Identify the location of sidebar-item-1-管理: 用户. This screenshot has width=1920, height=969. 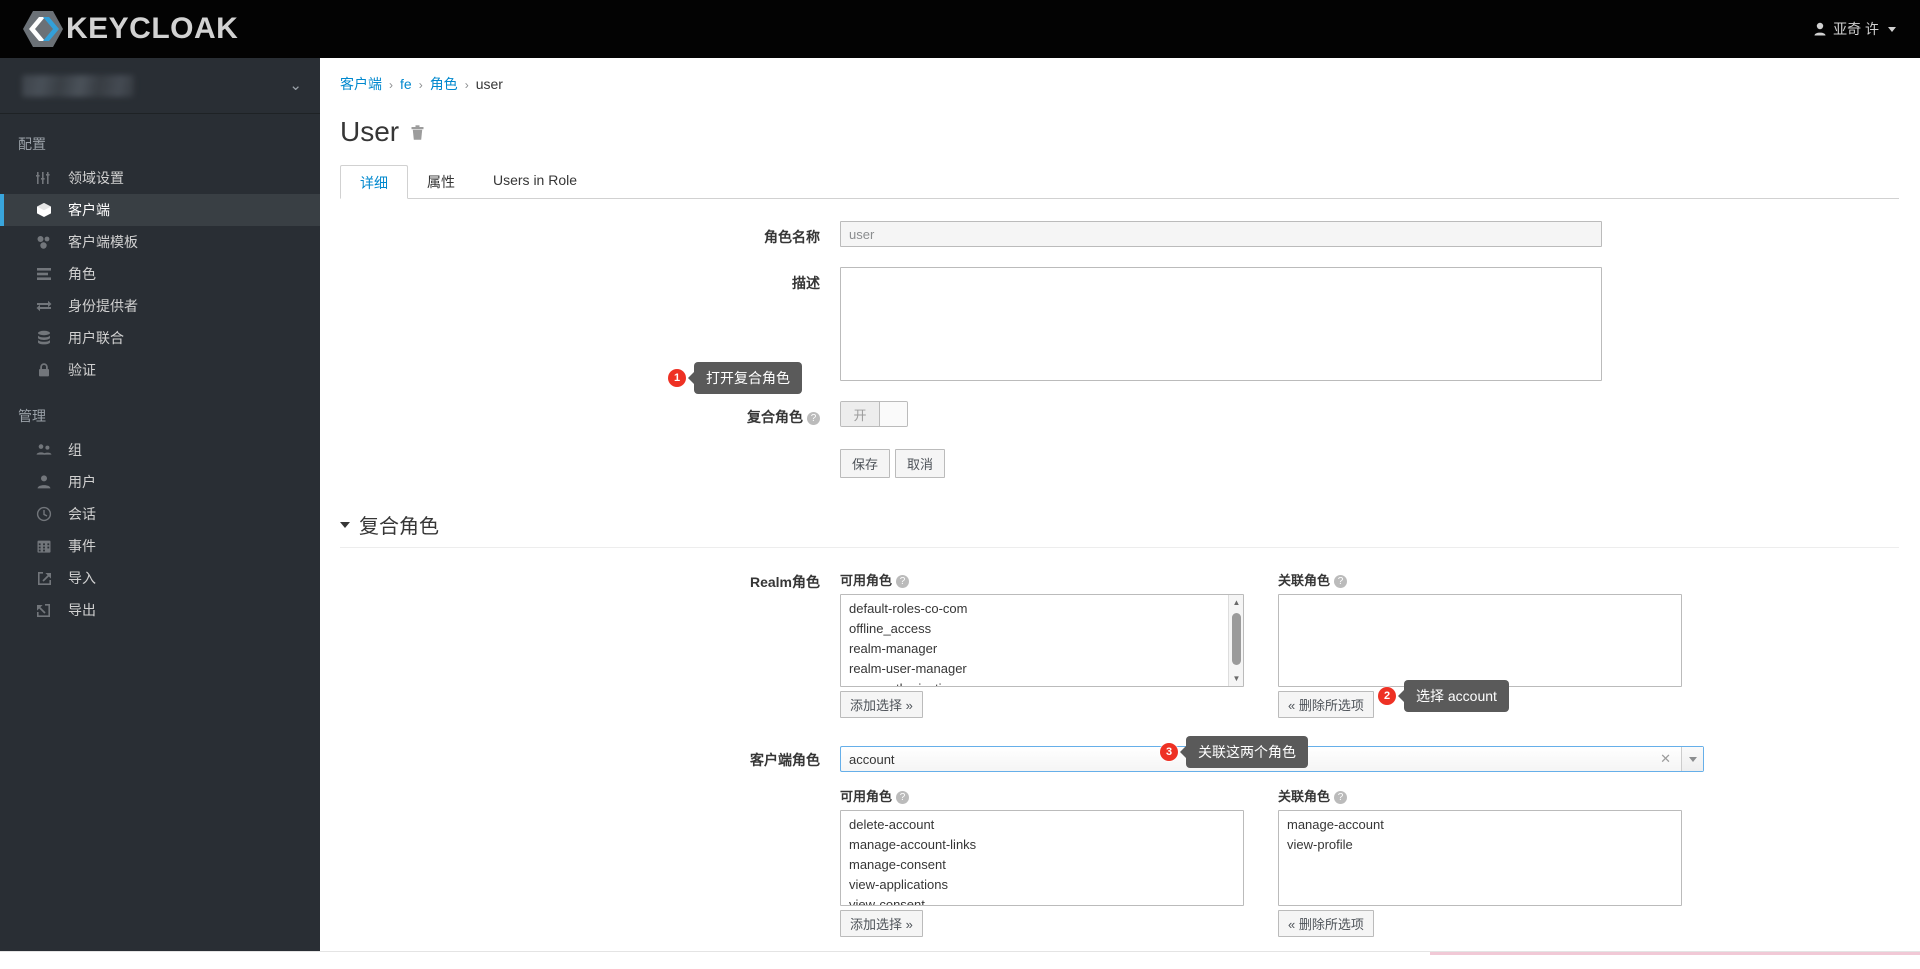
(160, 482).